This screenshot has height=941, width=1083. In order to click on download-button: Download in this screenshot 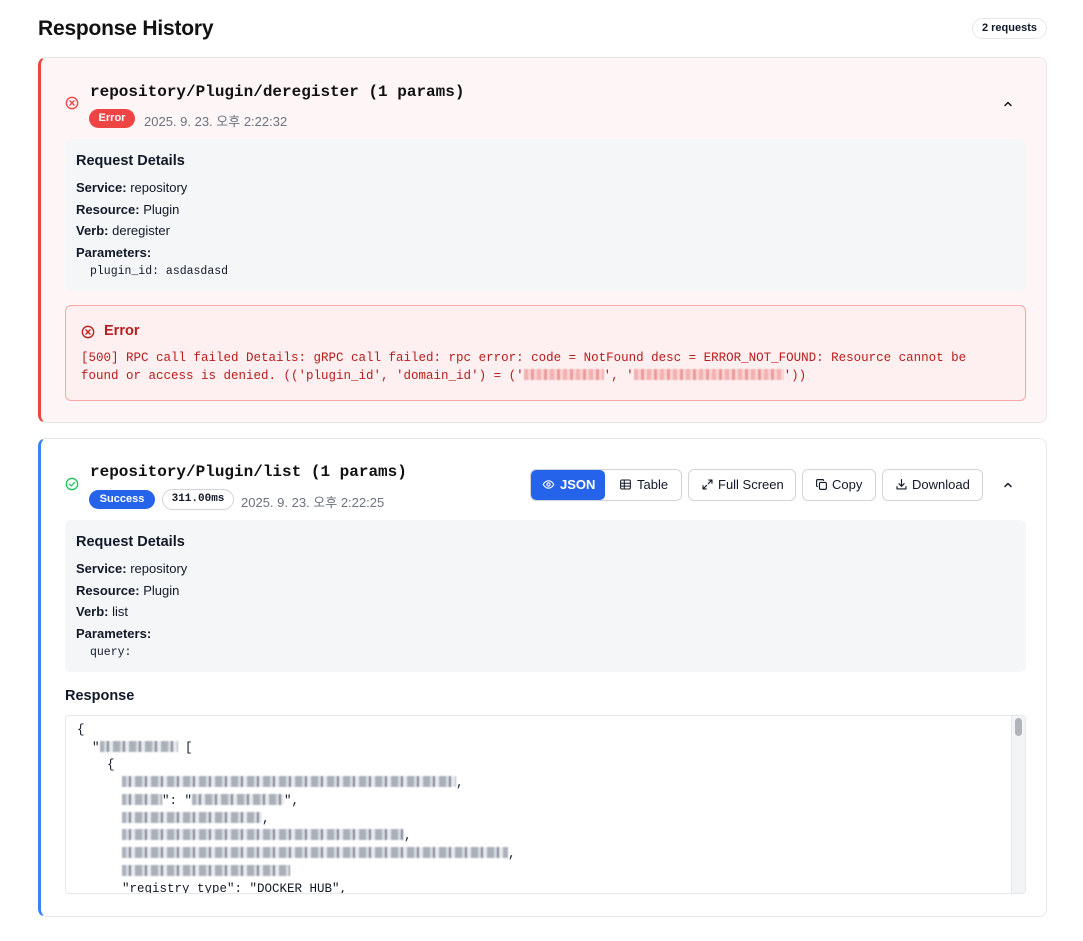, I will do `click(932, 485)`.